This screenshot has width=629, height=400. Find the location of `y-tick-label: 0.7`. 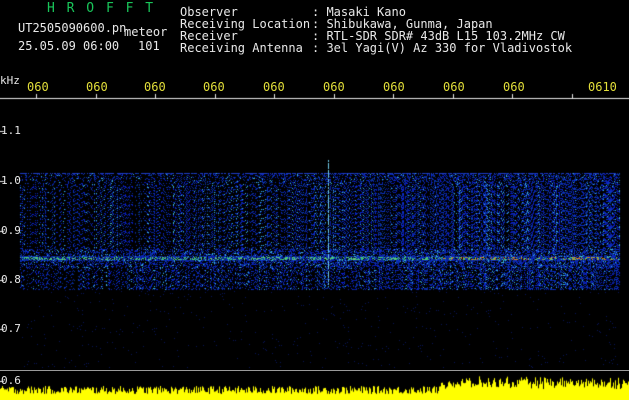

y-tick-label: 0.7 is located at coordinates (11, 328).